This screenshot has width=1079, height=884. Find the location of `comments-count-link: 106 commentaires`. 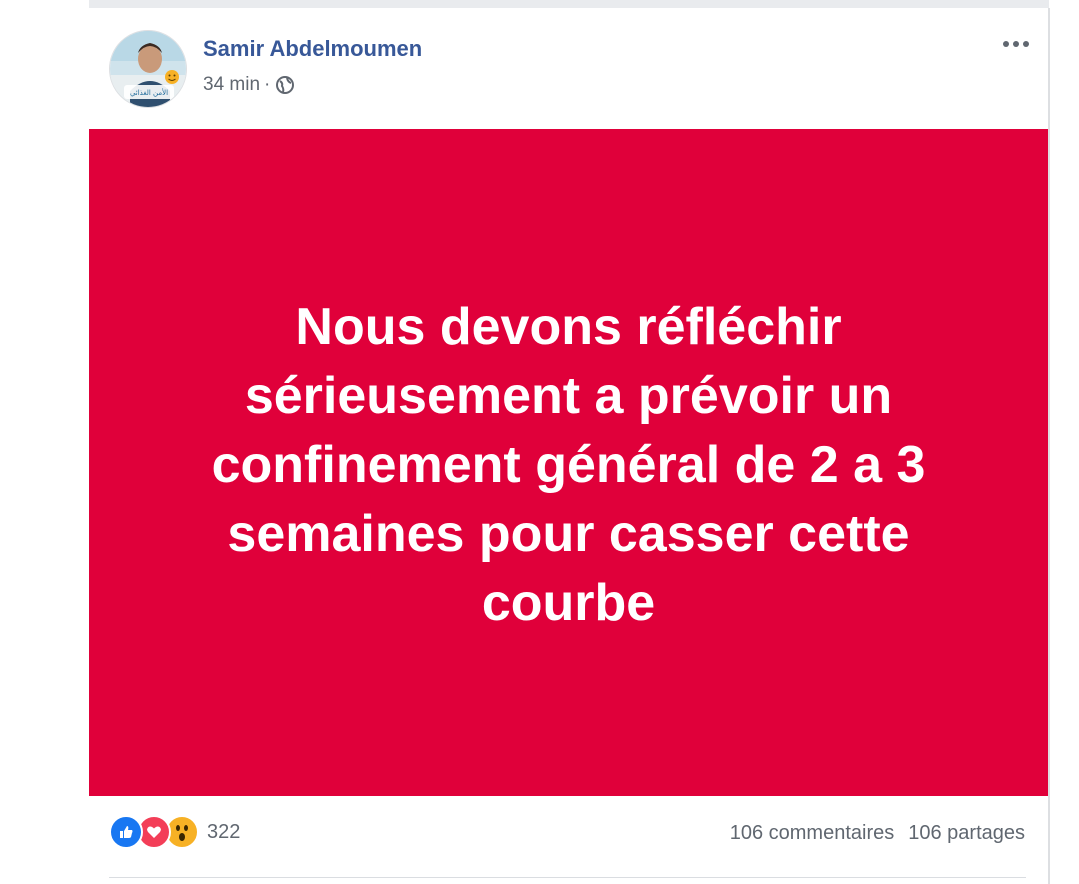

comments-count-link: 106 commentaires is located at coordinates (812, 833).